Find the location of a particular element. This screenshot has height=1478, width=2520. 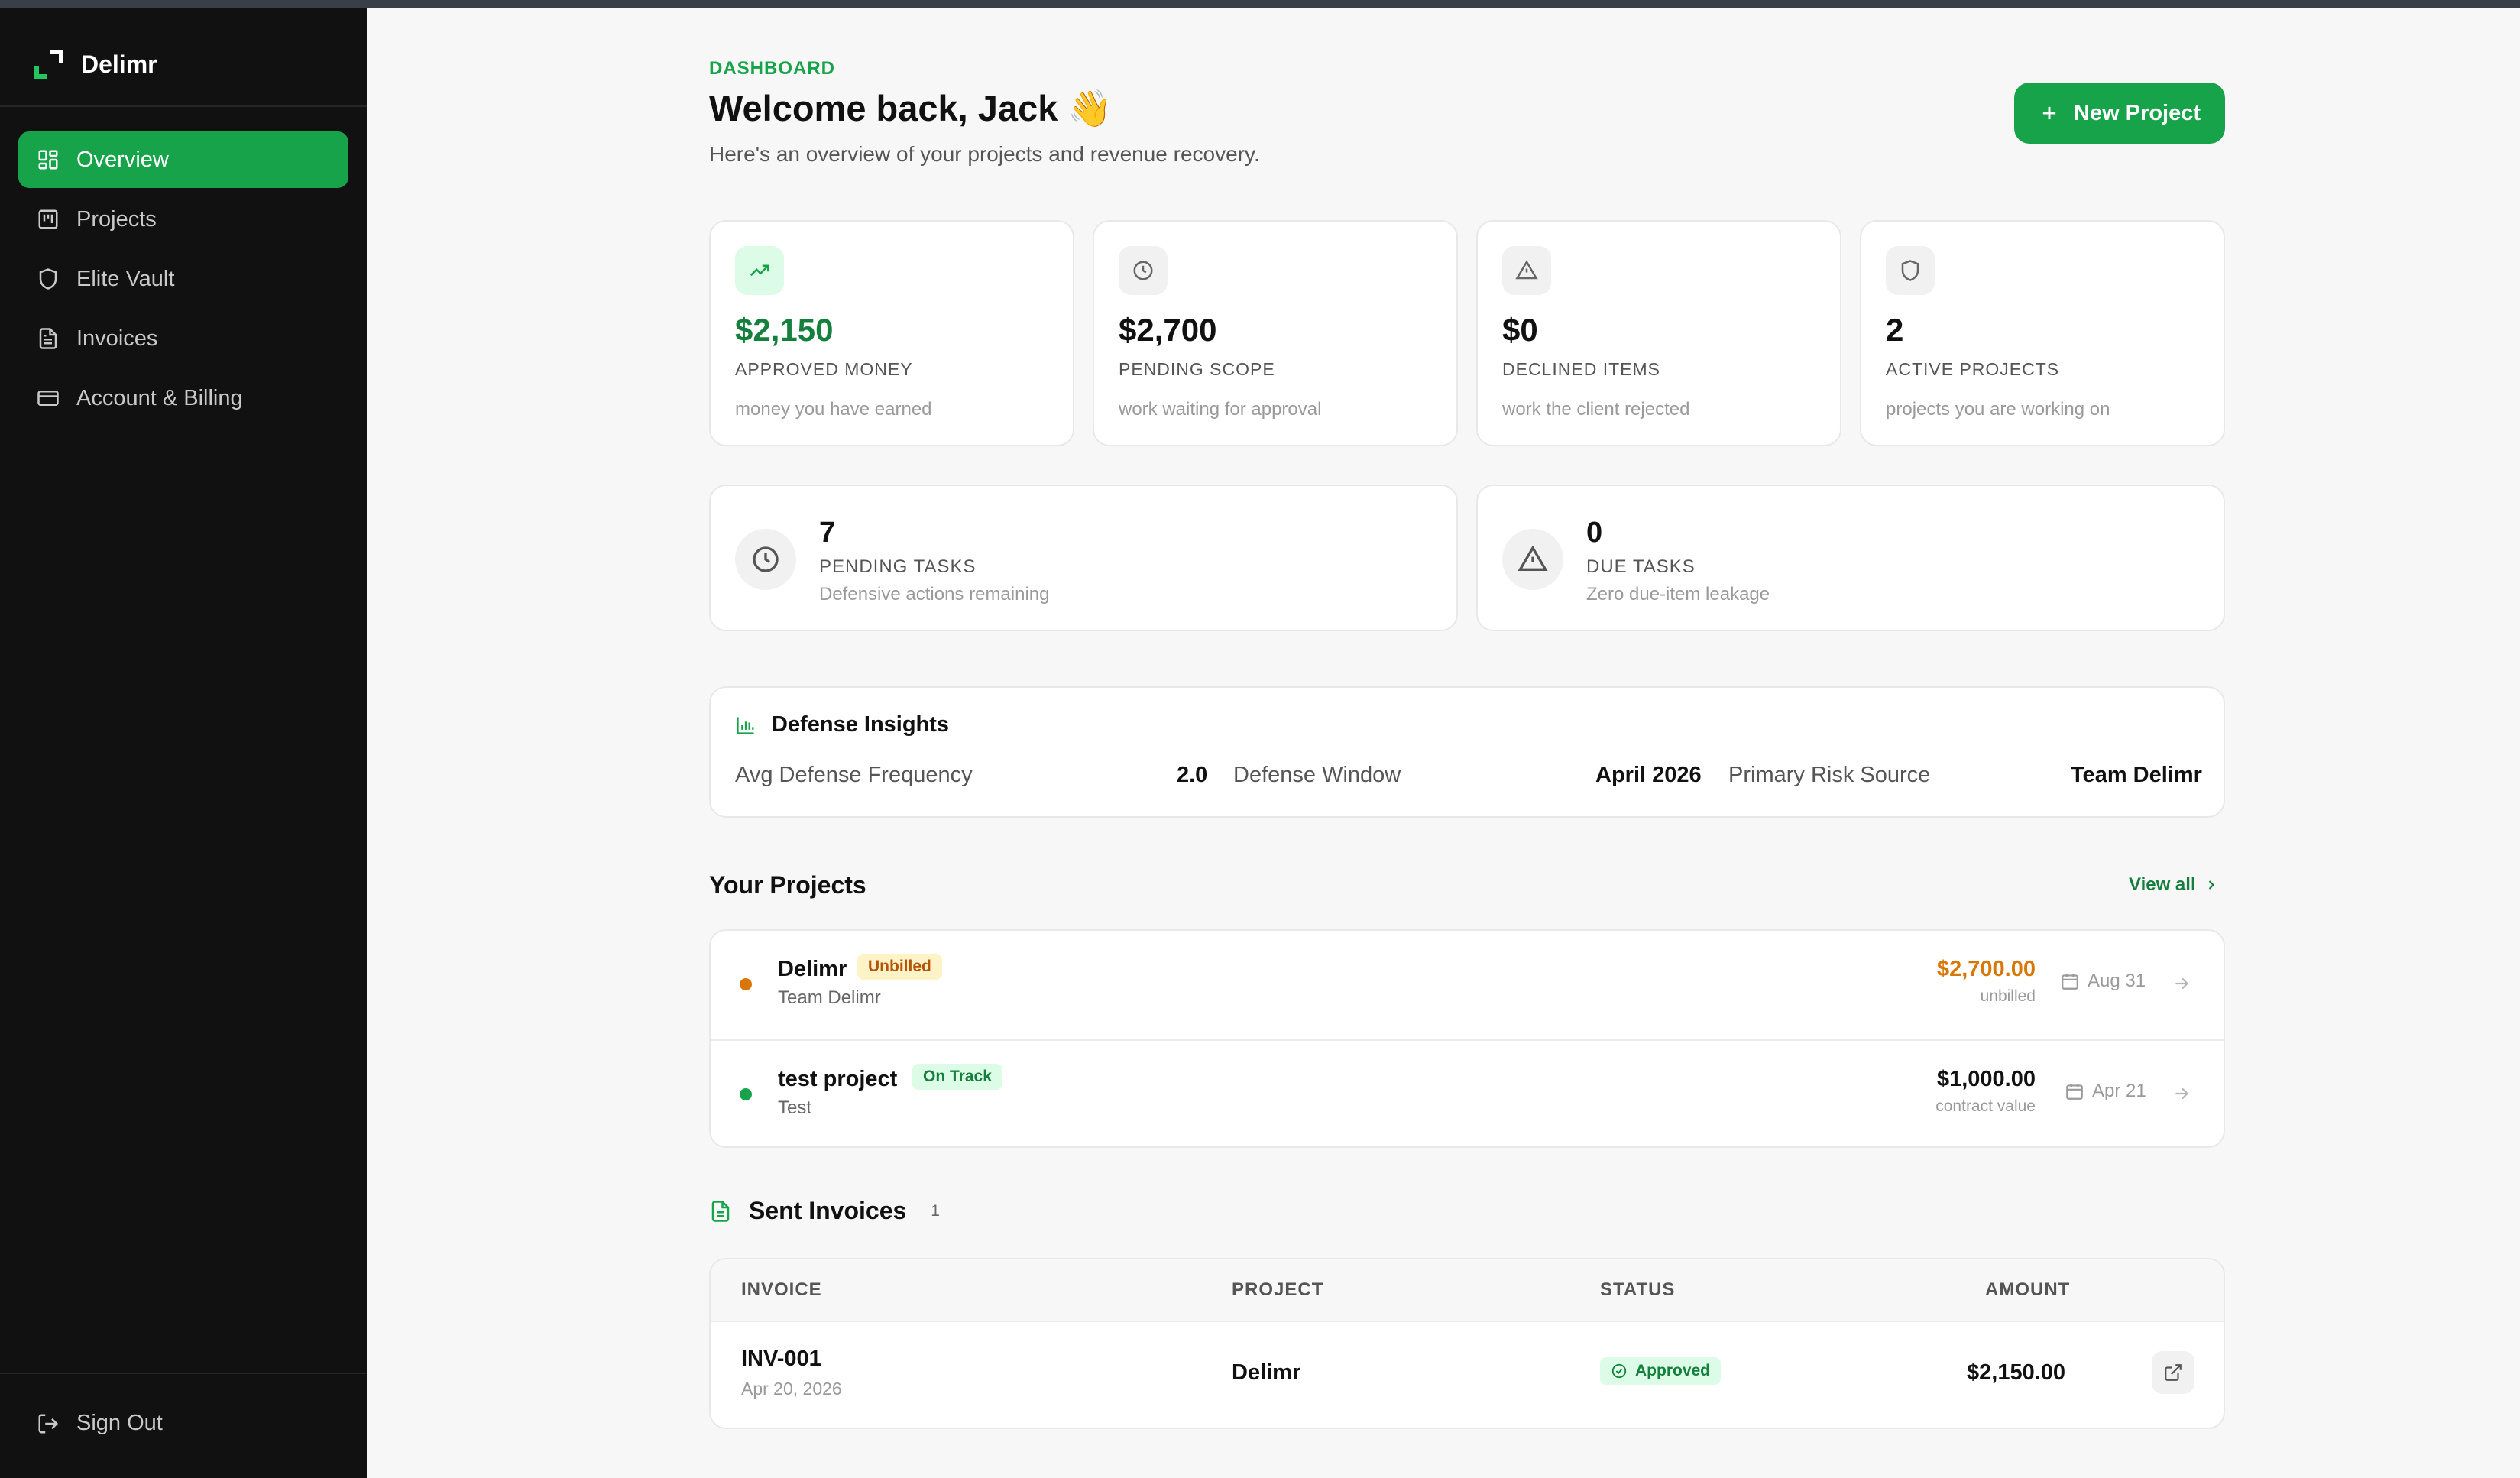

plus-icon is located at coordinates (2049, 113).